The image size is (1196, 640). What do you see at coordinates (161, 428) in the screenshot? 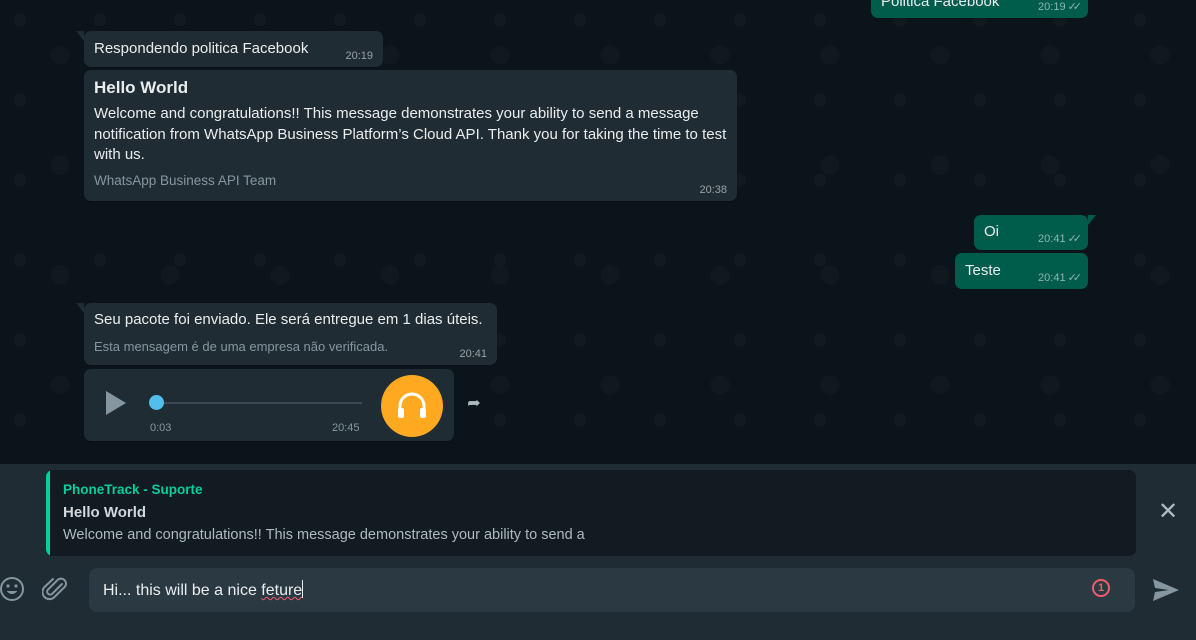
I see `audio-position: 0:03` at bounding box center [161, 428].